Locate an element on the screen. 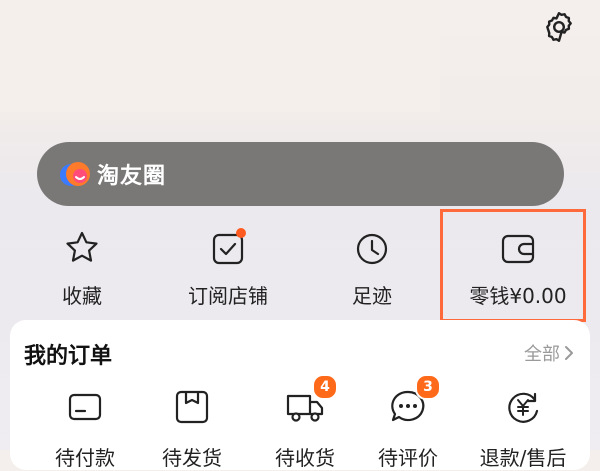 The height and width of the screenshot is (471, 600). orders-title: 我的订单 is located at coordinates (68, 356).